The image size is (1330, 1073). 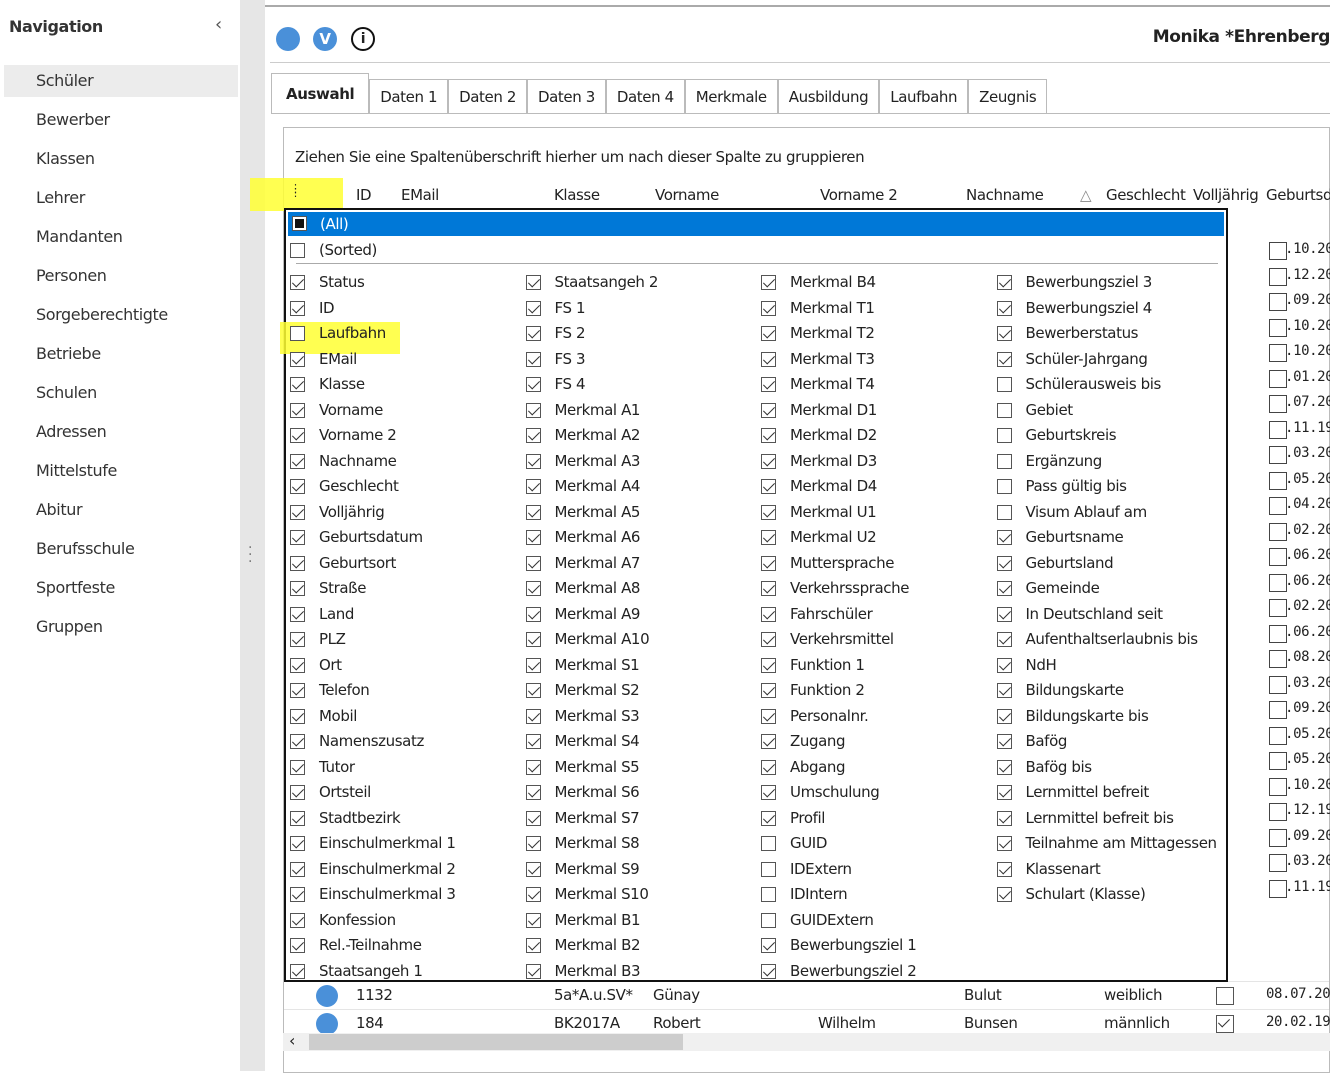 I want to click on nav-item: Bewerber, so click(x=121, y=120).